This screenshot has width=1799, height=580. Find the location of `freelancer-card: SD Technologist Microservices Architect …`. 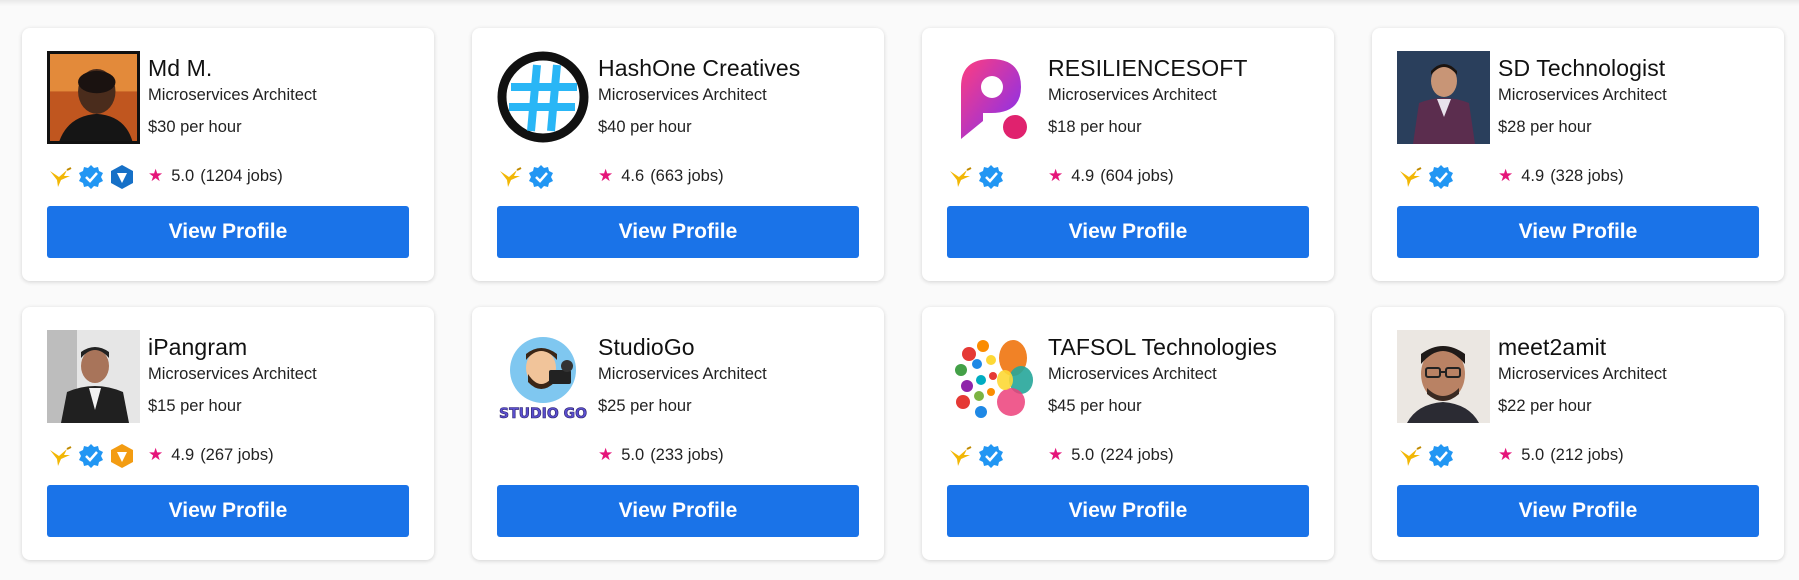

freelancer-card: SD Technologist Microservices Architect … is located at coordinates (1578, 154).